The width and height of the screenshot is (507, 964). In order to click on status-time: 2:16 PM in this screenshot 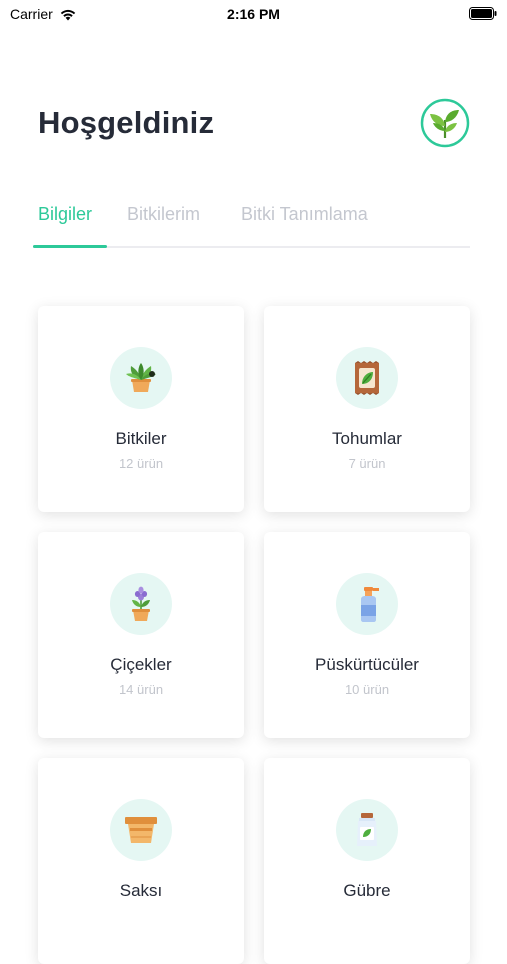, I will do `click(253, 14)`.